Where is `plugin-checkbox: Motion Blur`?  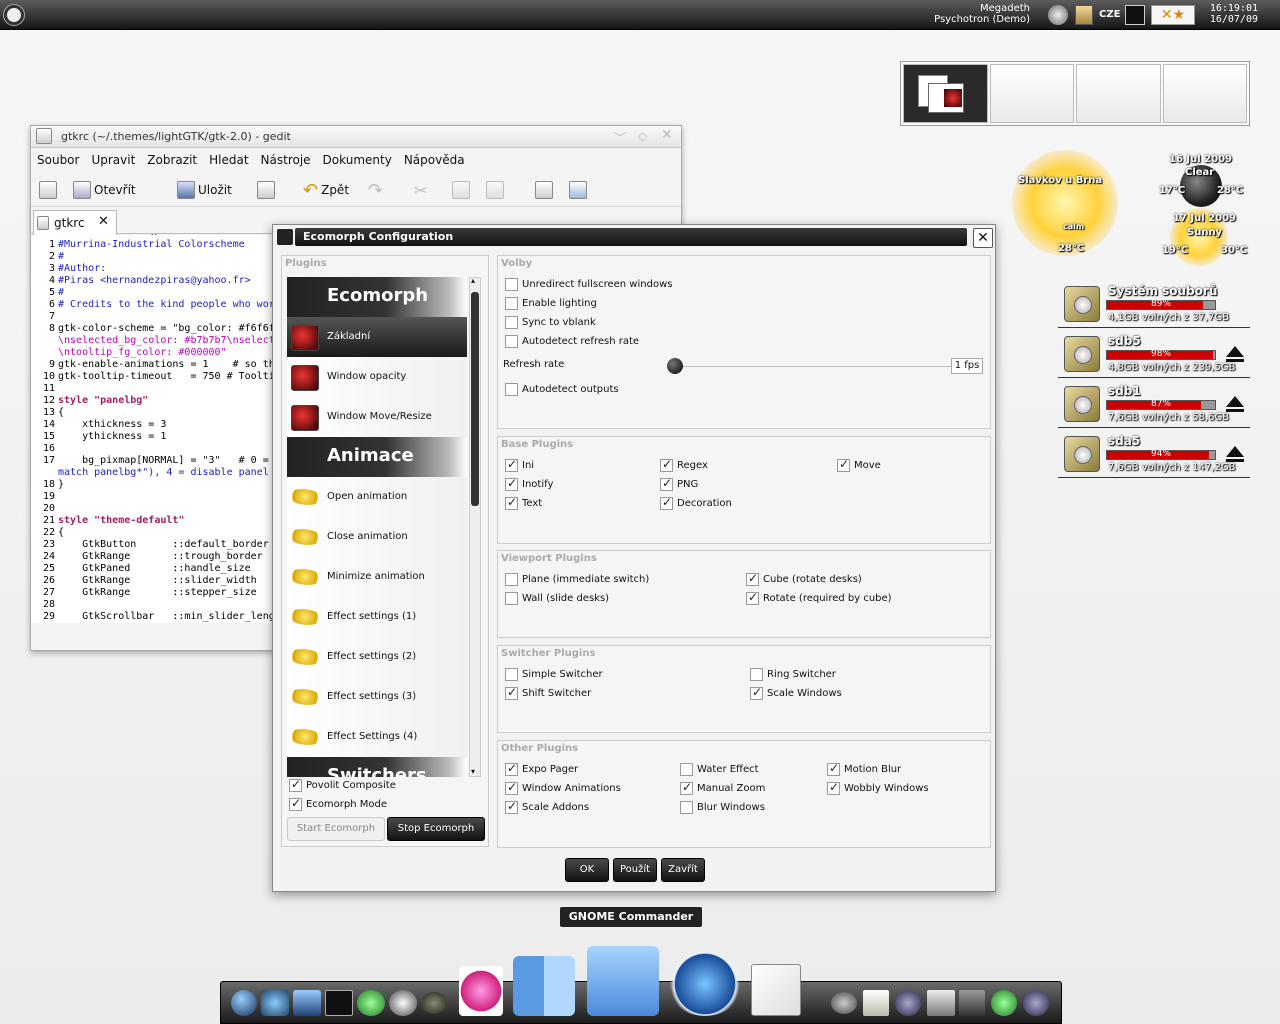 plugin-checkbox: Motion Blur is located at coordinates (864, 768).